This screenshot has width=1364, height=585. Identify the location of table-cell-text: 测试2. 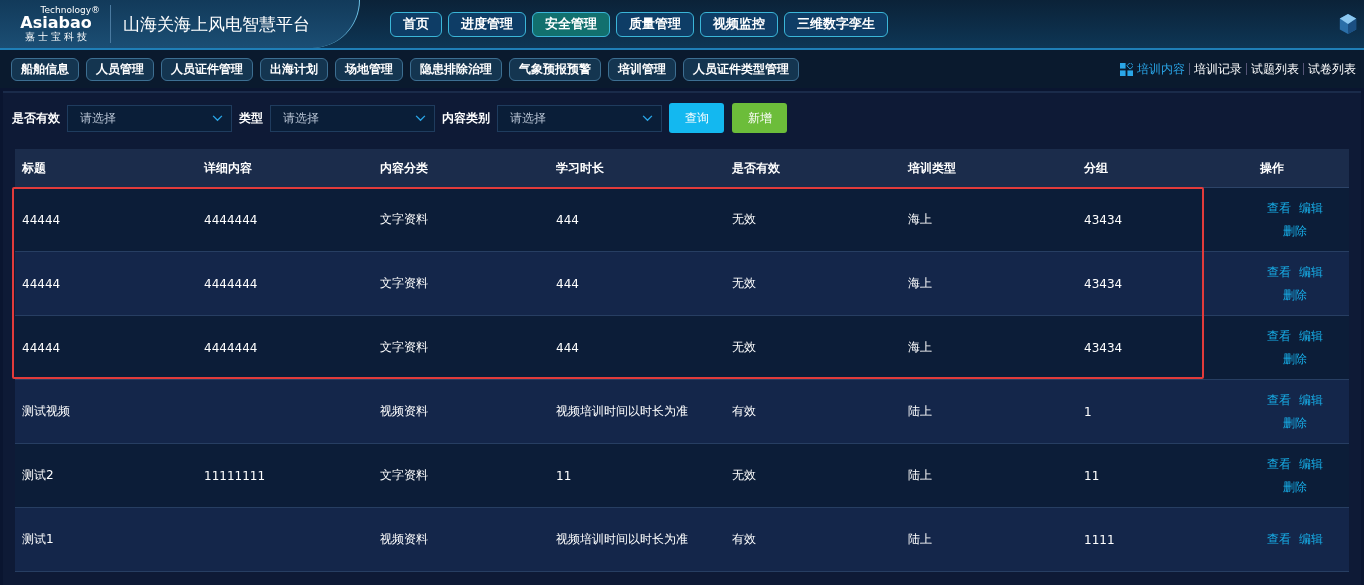
(38, 475).